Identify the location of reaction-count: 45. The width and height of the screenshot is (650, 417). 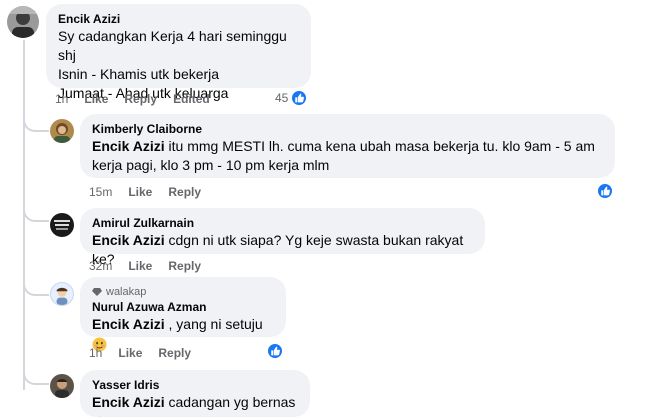
(291, 98).